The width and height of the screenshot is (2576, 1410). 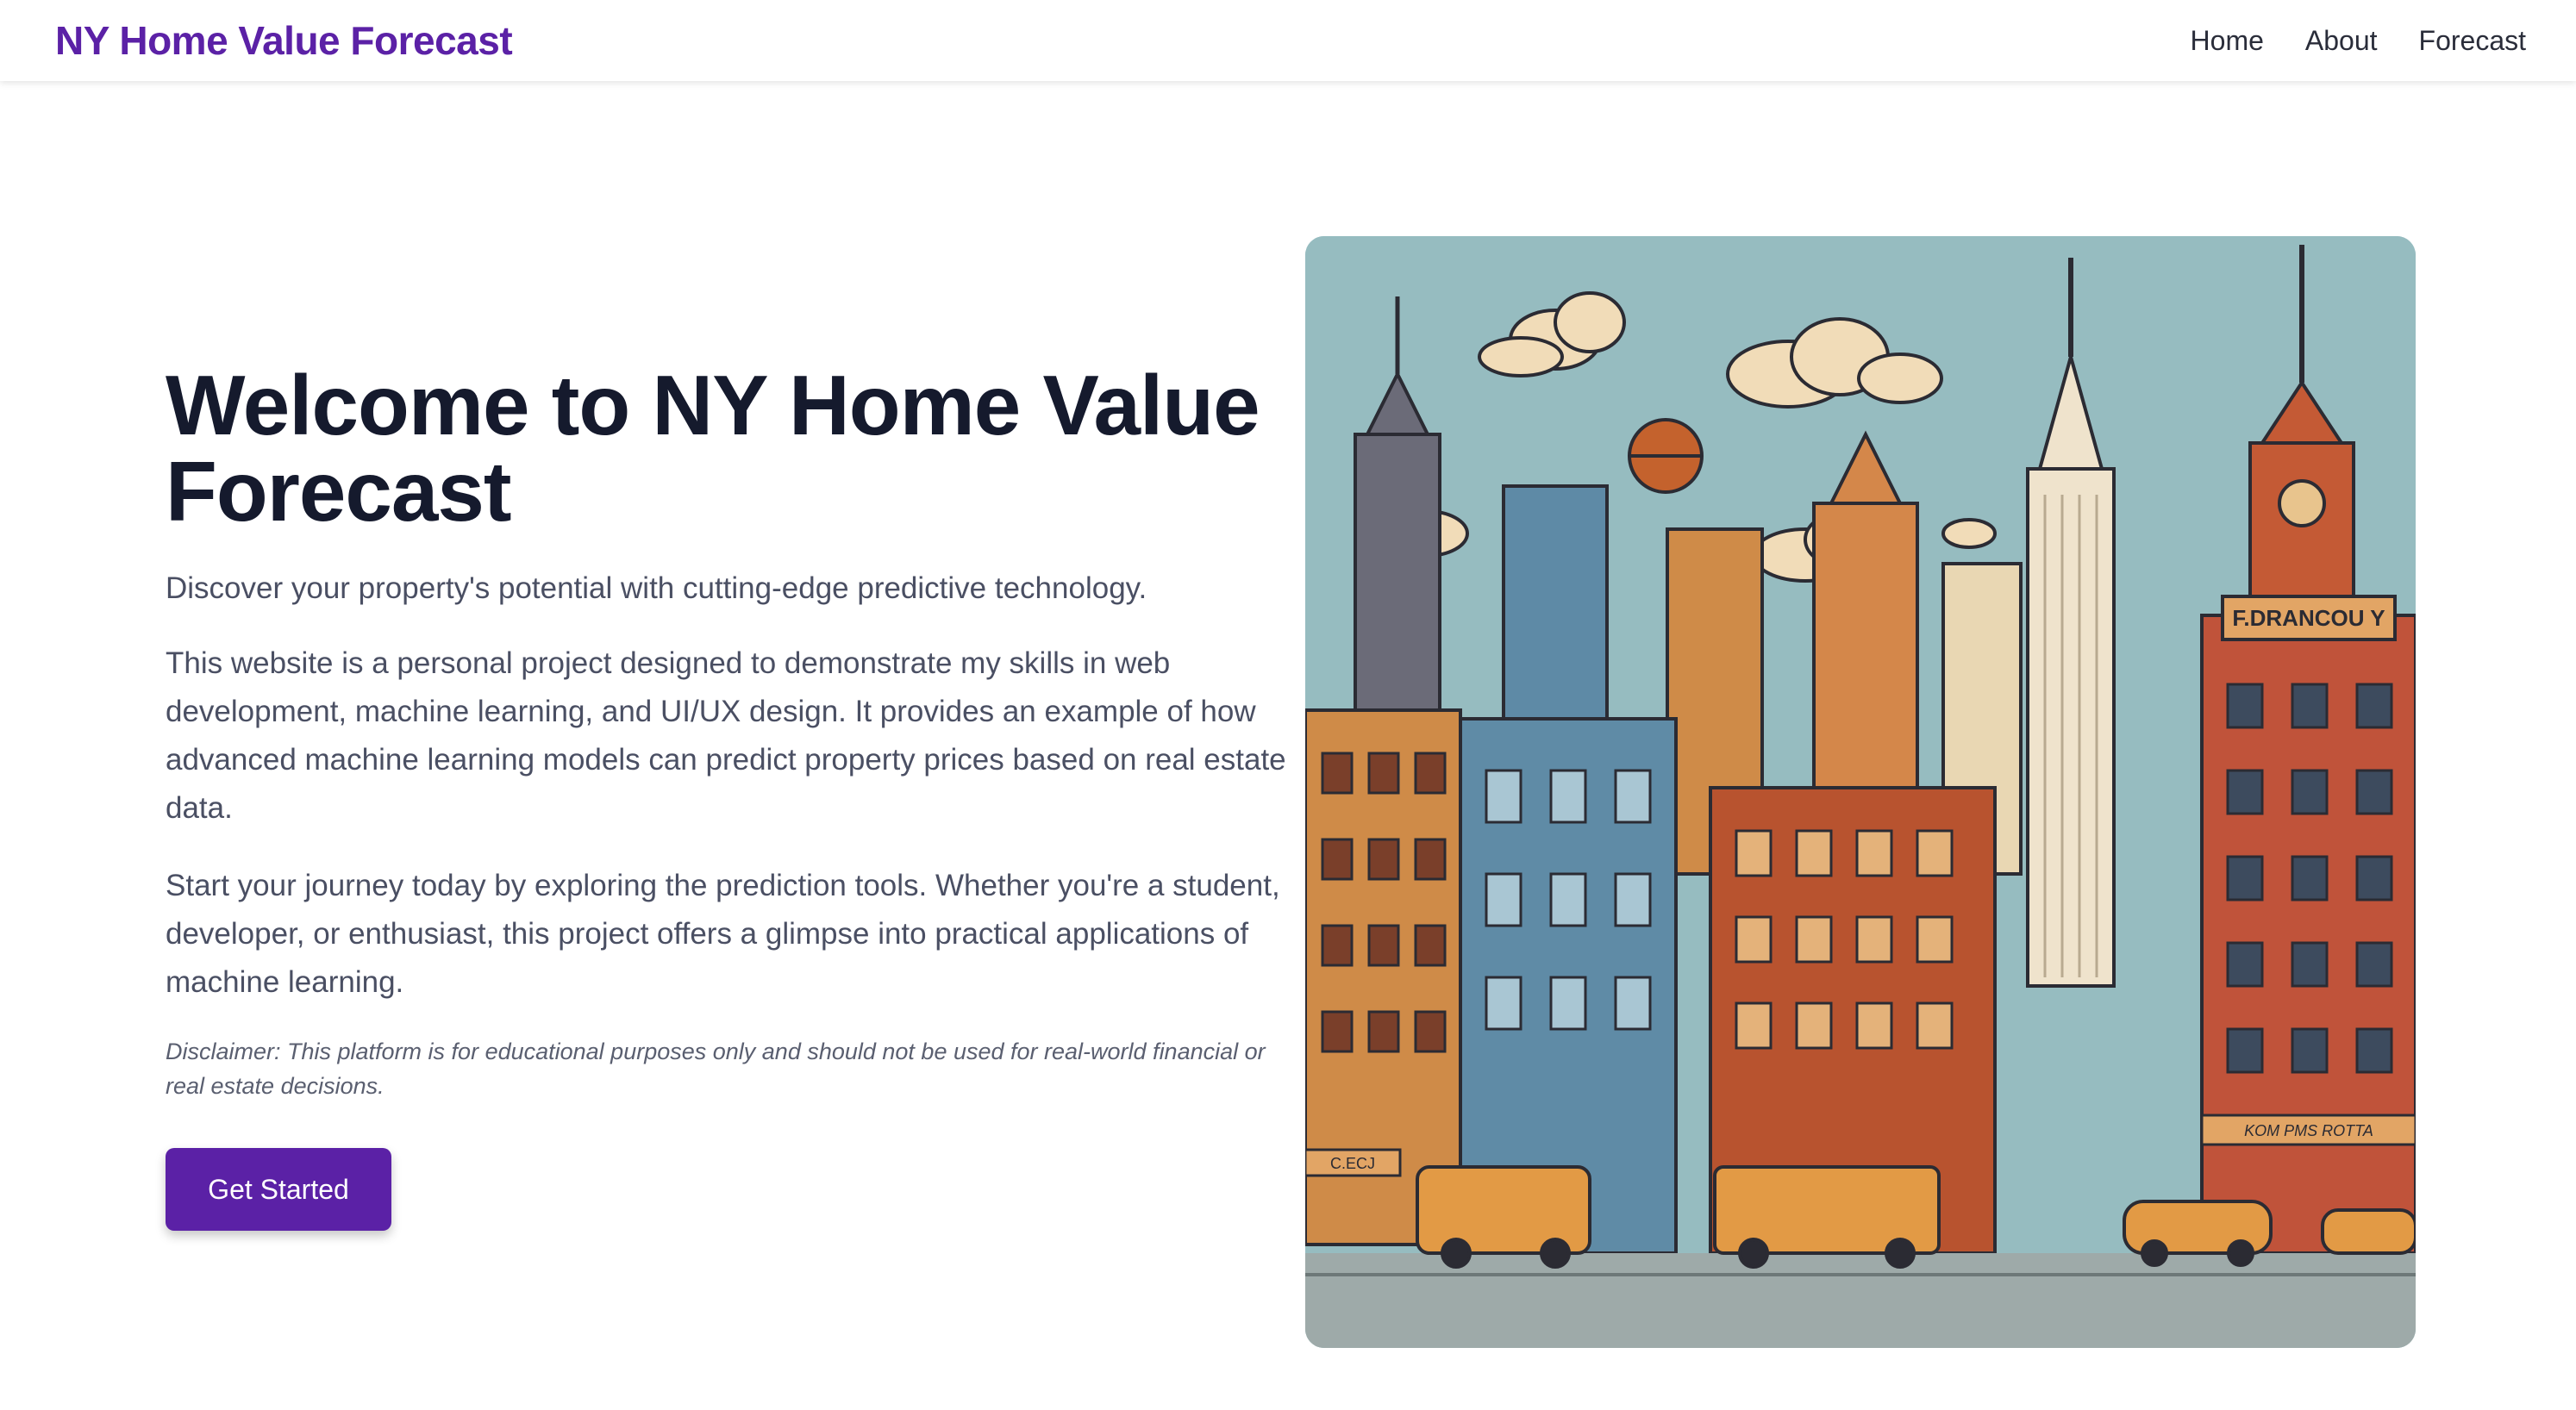 What do you see at coordinates (2228, 41) in the screenshot?
I see `nav-link-home: Home` at bounding box center [2228, 41].